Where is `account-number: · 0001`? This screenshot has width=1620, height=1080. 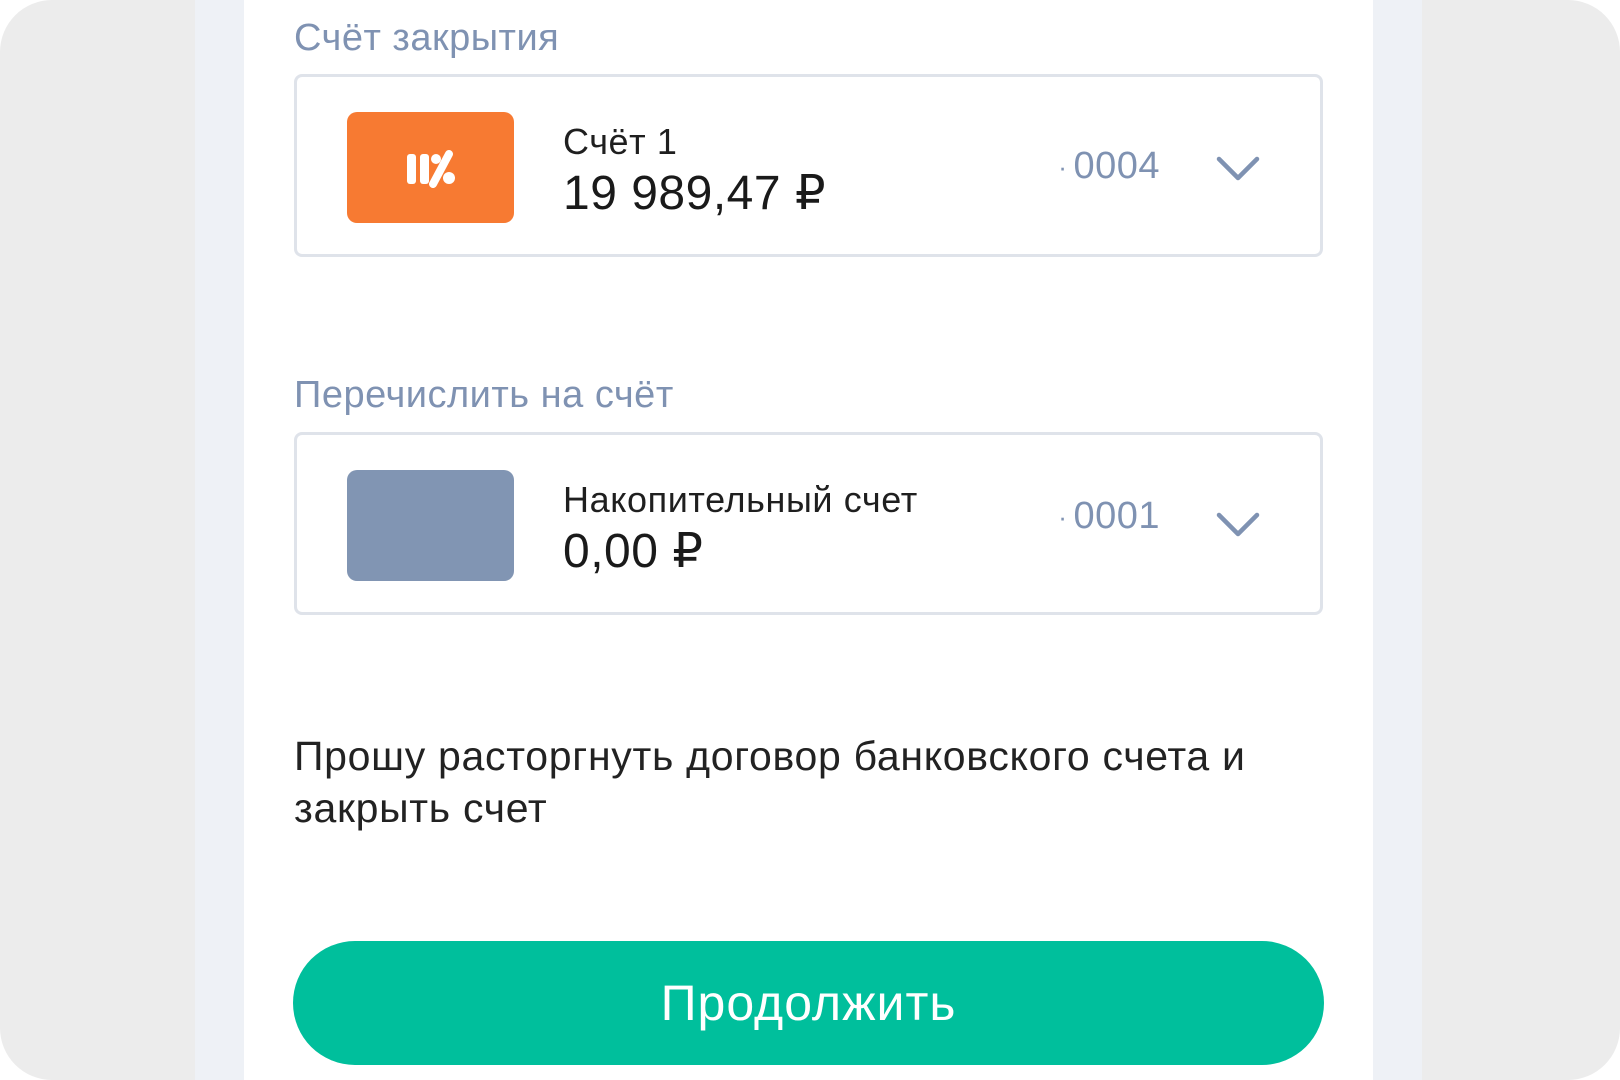 account-number: · 0001 is located at coordinates (1109, 516).